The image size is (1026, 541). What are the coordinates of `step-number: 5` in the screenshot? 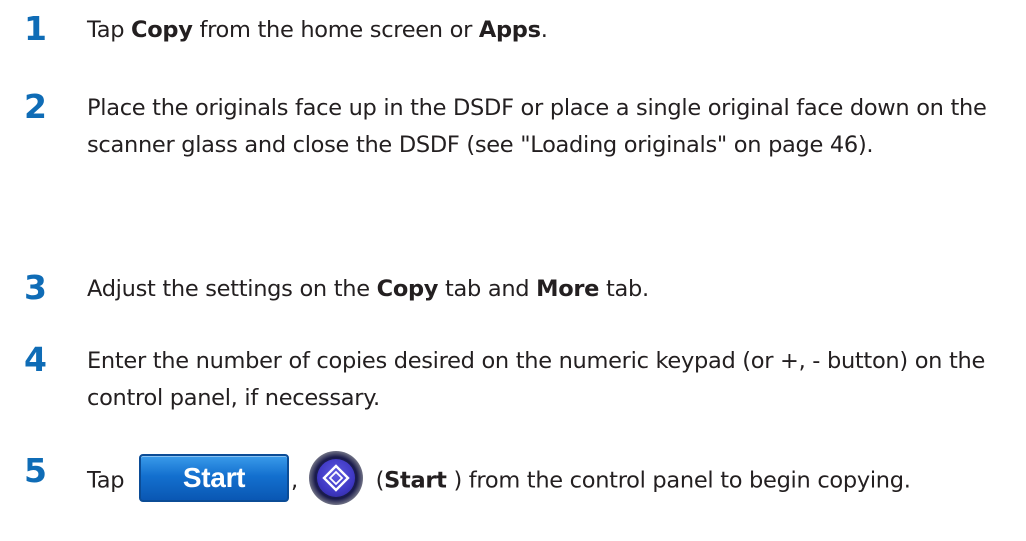 It's located at (35, 470).